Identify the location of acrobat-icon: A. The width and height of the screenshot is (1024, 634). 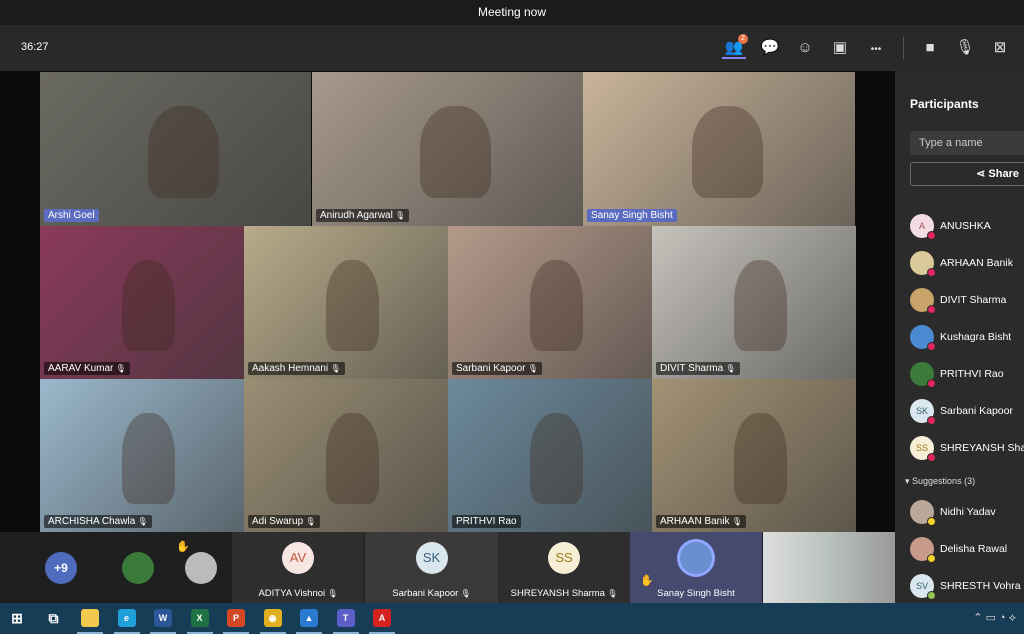
(382, 618).